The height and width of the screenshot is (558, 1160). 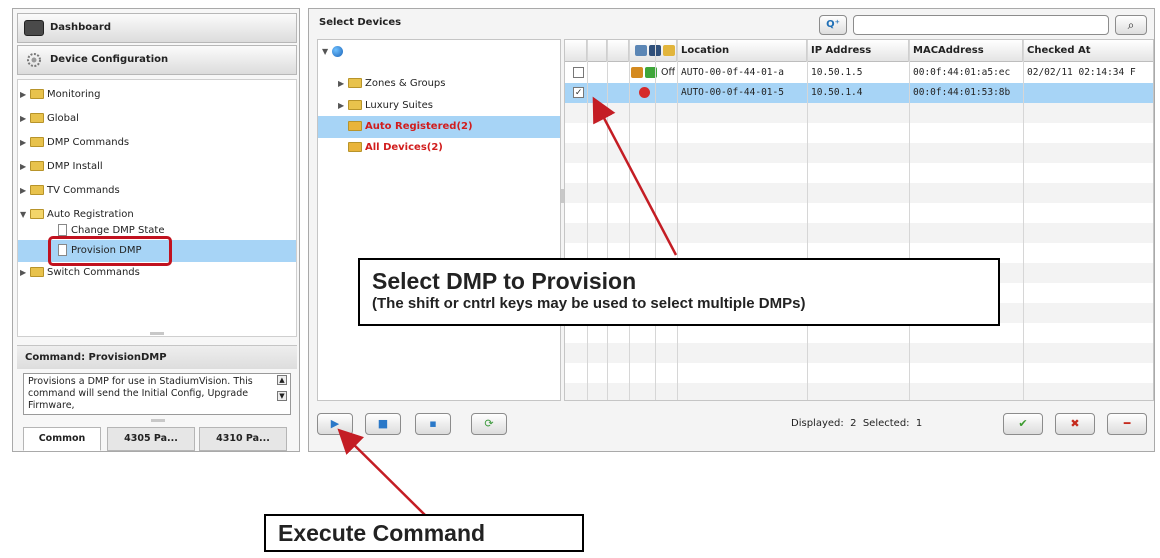 What do you see at coordinates (61, 167) in the screenshot?
I see `tree-item-dmp-install: ▶ DMP Install` at bounding box center [61, 167].